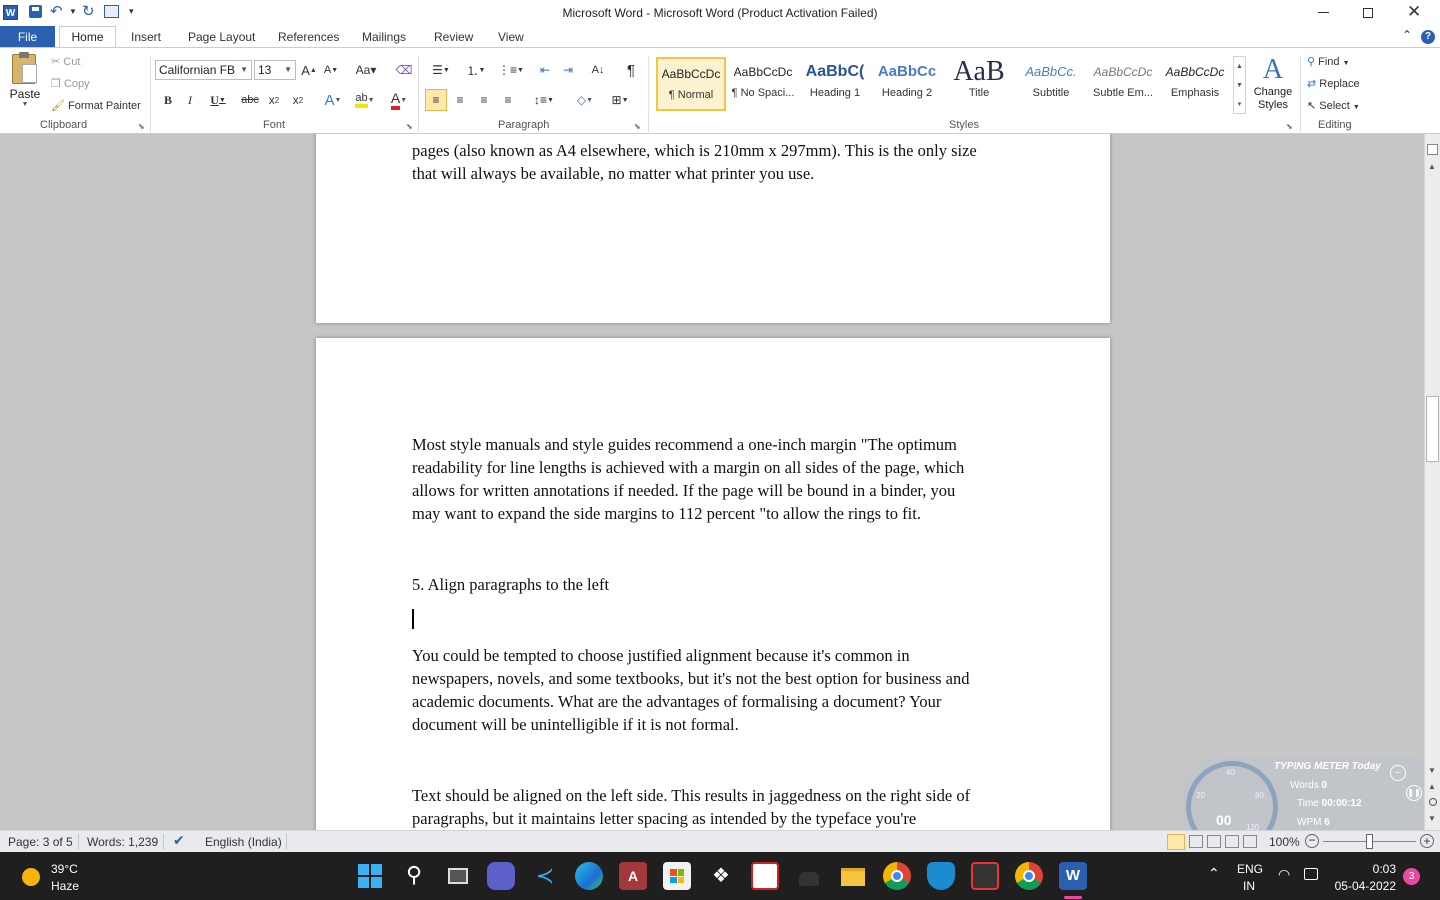  Describe the element at coordinates (1432, 166) in the screenshot. I see `scroll-up-icon: ▲` at that location.